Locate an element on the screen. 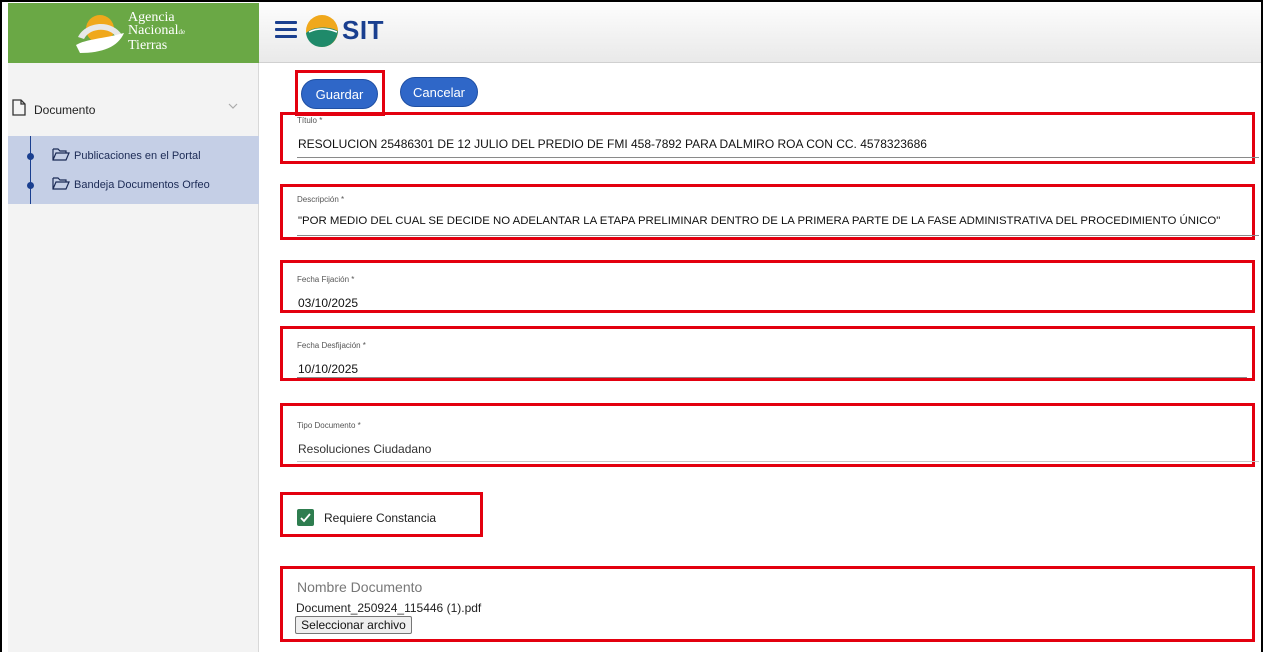 The height and width of the screenshot is (652, 1263). highlight-fecha-fijacion is located at coordinates (767, 286).